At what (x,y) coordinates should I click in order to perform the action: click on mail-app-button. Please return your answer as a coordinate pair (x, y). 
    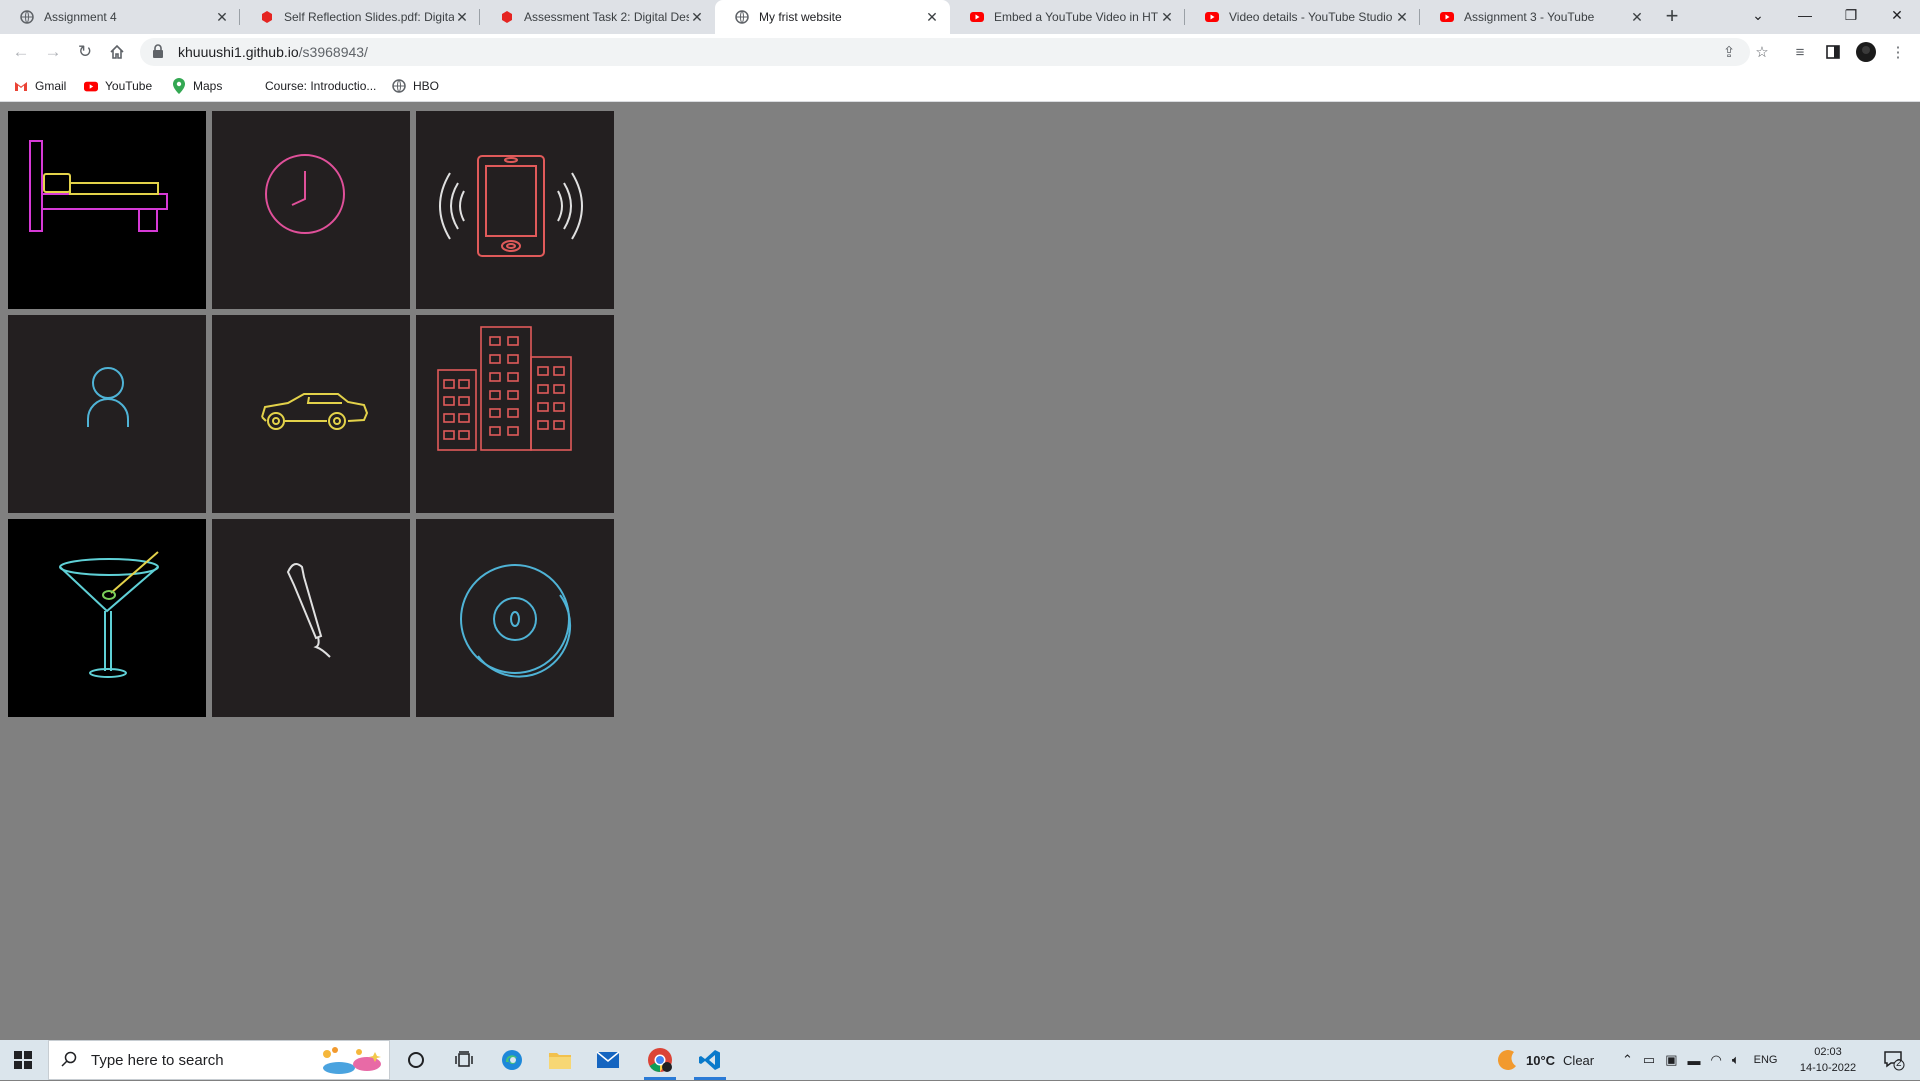
    Looking at the image, I should click on (608, 1060).